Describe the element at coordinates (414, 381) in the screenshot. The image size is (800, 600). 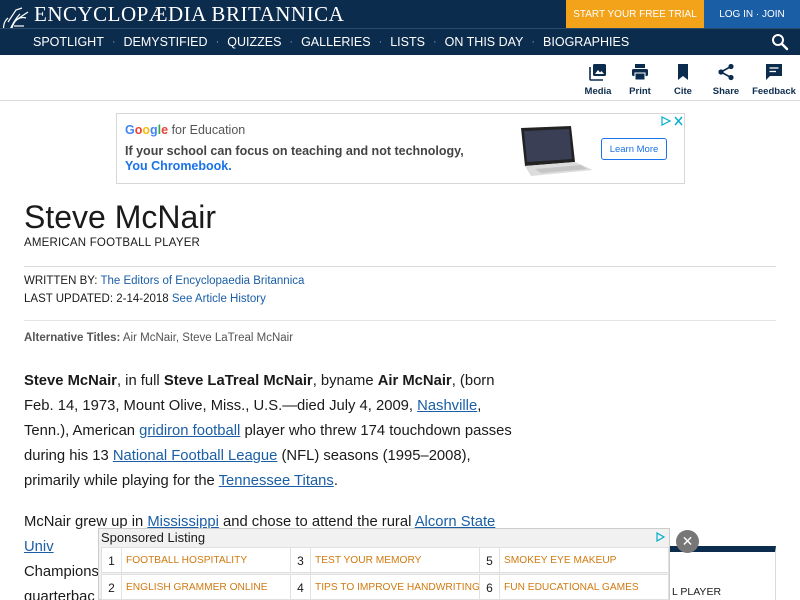
I see `byname: Air McNair` at that location.